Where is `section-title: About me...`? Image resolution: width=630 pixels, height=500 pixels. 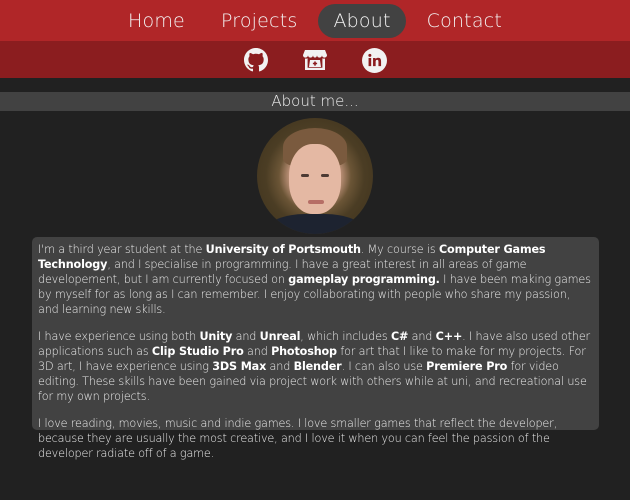 section-title: About me... is located at coordinates (315, 101).